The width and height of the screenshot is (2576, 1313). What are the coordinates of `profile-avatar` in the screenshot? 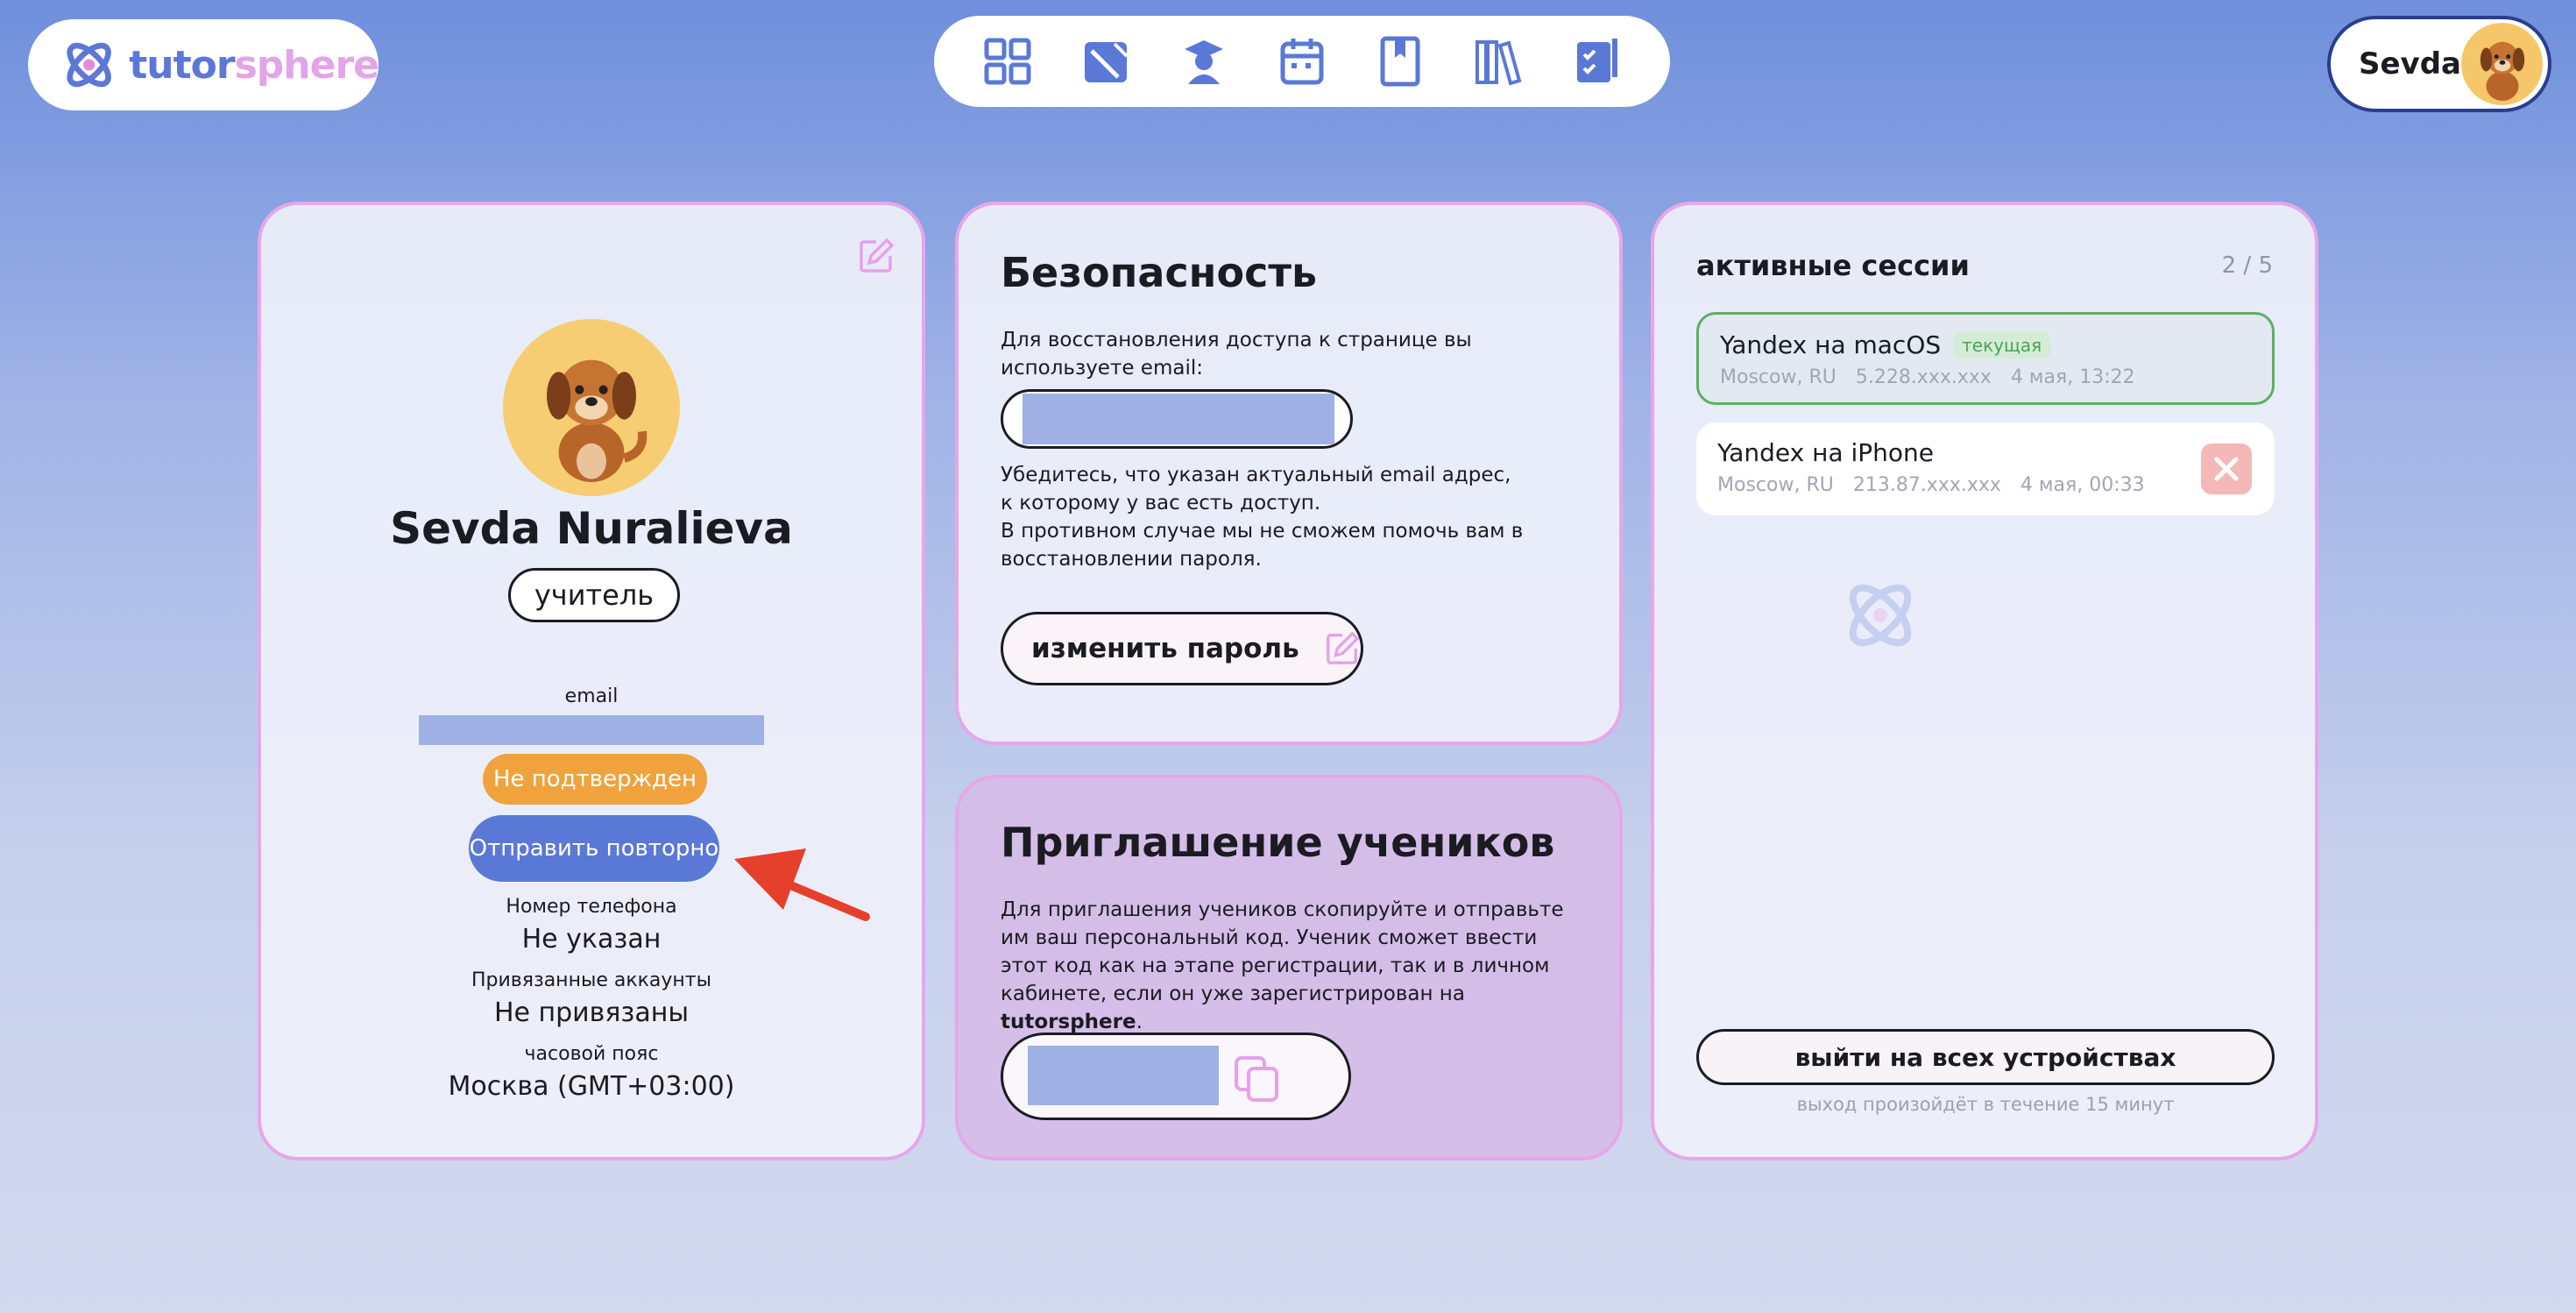 It's located at (591, 407).